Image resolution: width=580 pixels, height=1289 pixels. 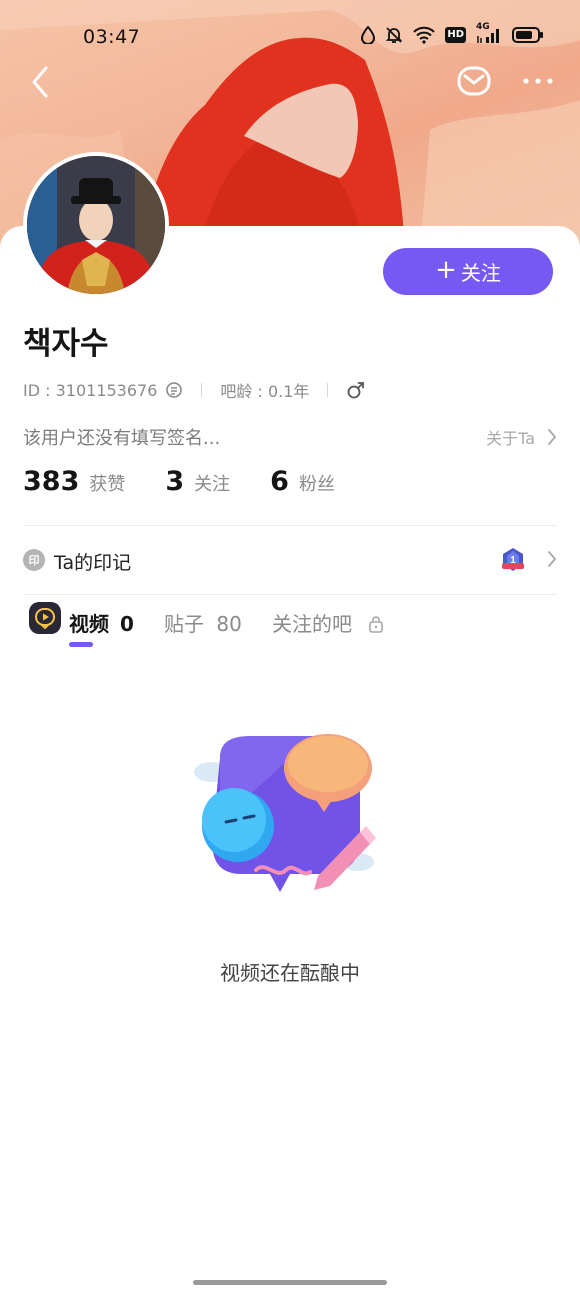 I want to click on copy-icon, so click(x=174, y=390).